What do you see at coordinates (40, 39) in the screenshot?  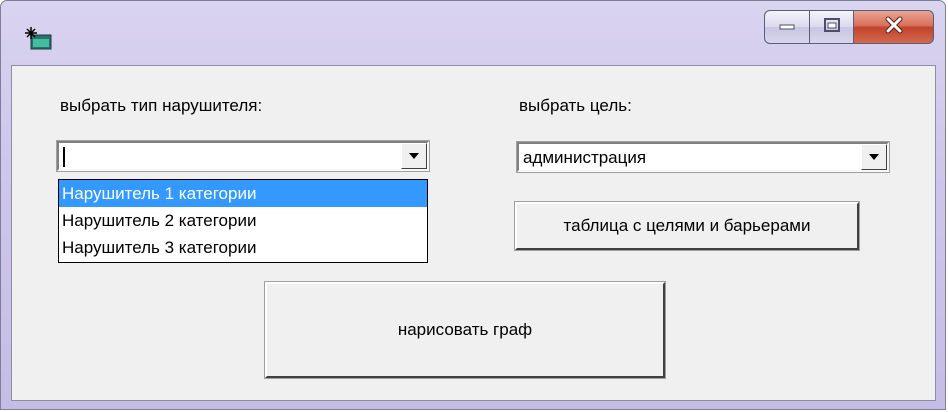 I see `app-icon` at bounding box center [40, 39].